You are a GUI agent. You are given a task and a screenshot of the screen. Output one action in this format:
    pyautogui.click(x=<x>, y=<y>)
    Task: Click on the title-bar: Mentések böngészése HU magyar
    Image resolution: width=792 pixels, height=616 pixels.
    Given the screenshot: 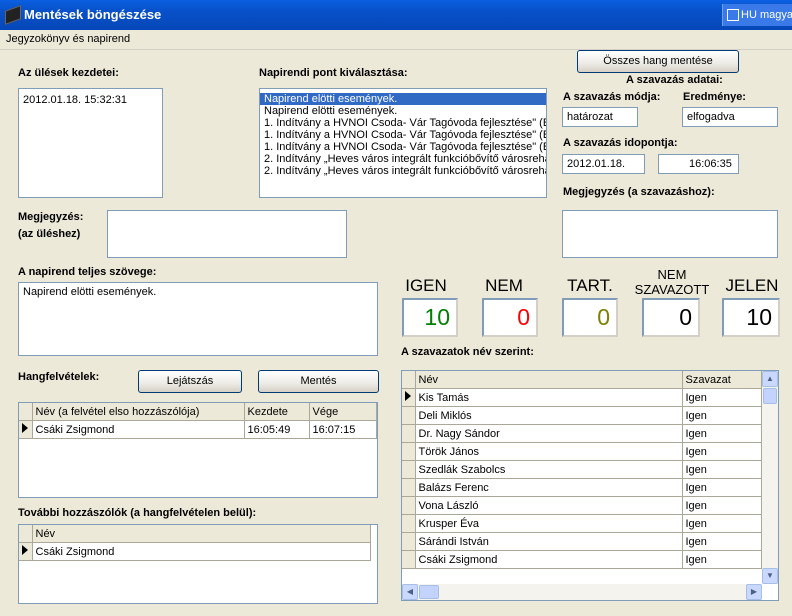 What is the action you would take?
    pyautogui.click(x=396, y=15)
    